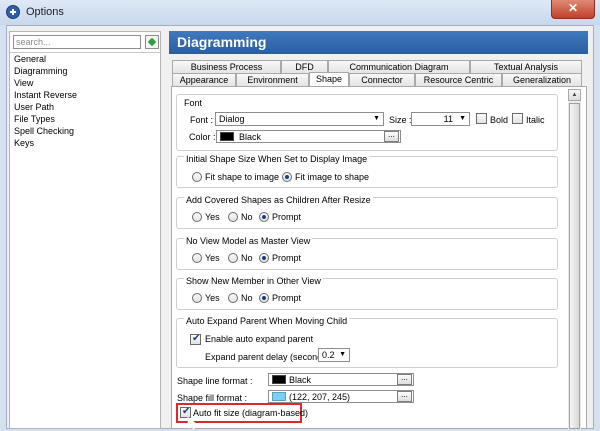 The width and height of the screenshot is (600, 431). Describe the element at coordinates (250, 137) in the screenshot. I see `font-color-value: Black` at that location.